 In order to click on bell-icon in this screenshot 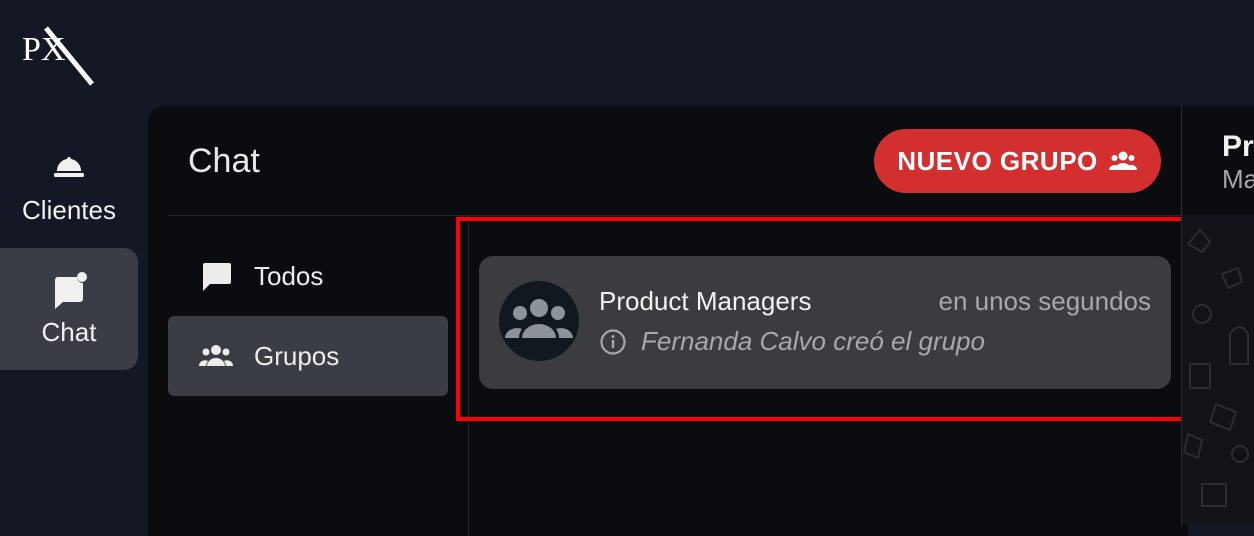, I will do `click(69, 169)`.